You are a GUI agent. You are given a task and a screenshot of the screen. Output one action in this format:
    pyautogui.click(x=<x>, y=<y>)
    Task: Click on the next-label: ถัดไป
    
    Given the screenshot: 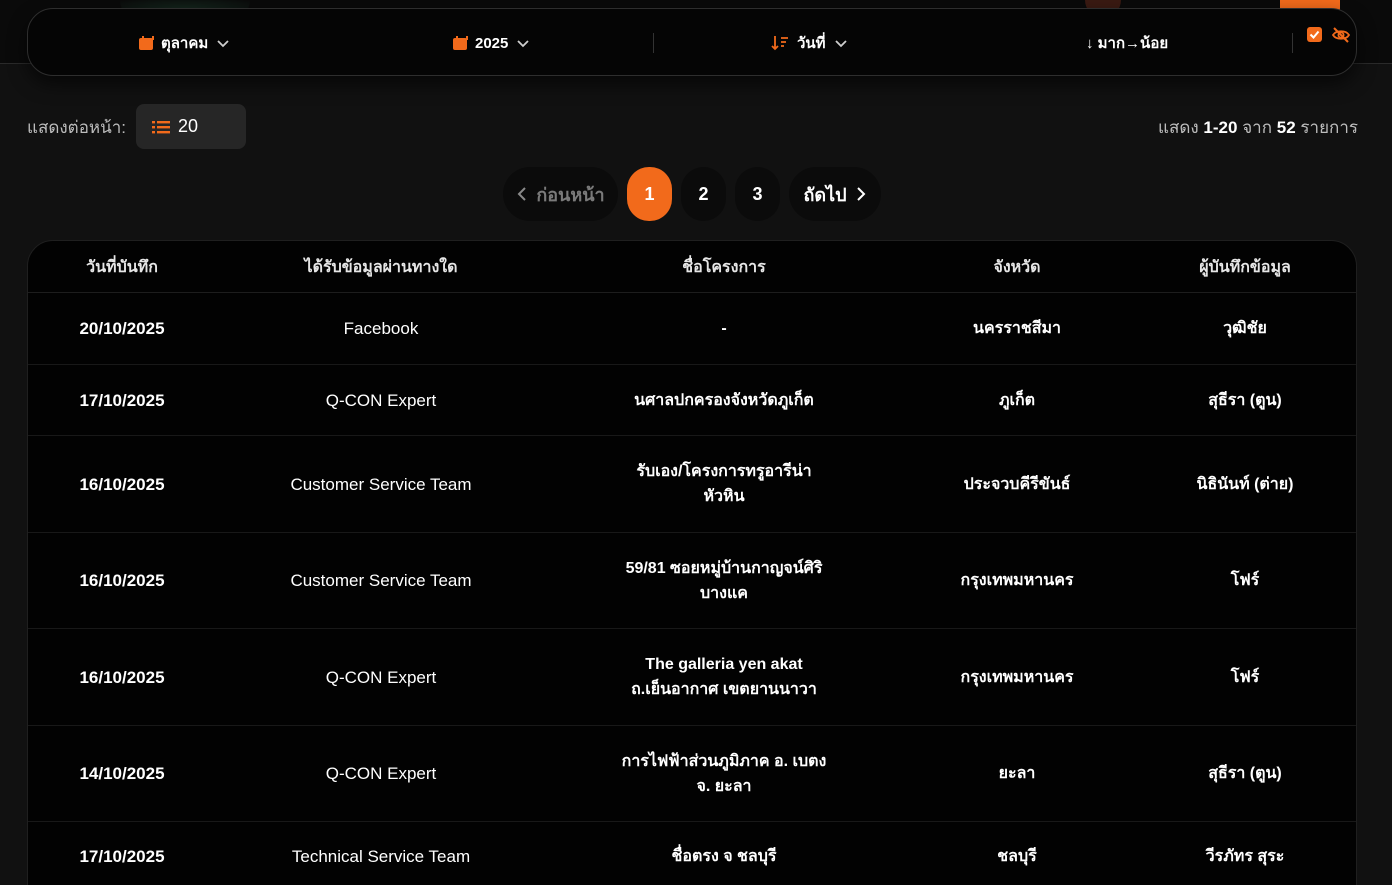 What is the action you would take?
    pyautogui.click(x=825, y=194)
    